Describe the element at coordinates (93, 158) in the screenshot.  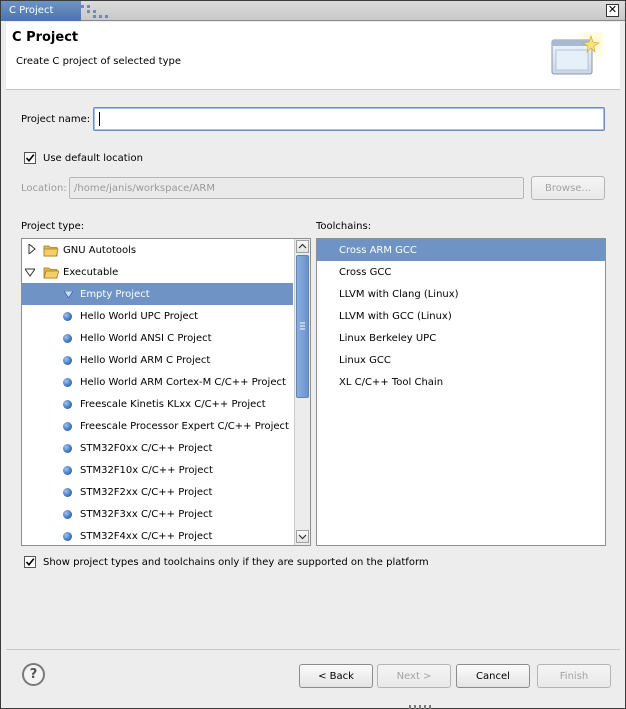
I see `use-default-location-label: Use default location` at that location.